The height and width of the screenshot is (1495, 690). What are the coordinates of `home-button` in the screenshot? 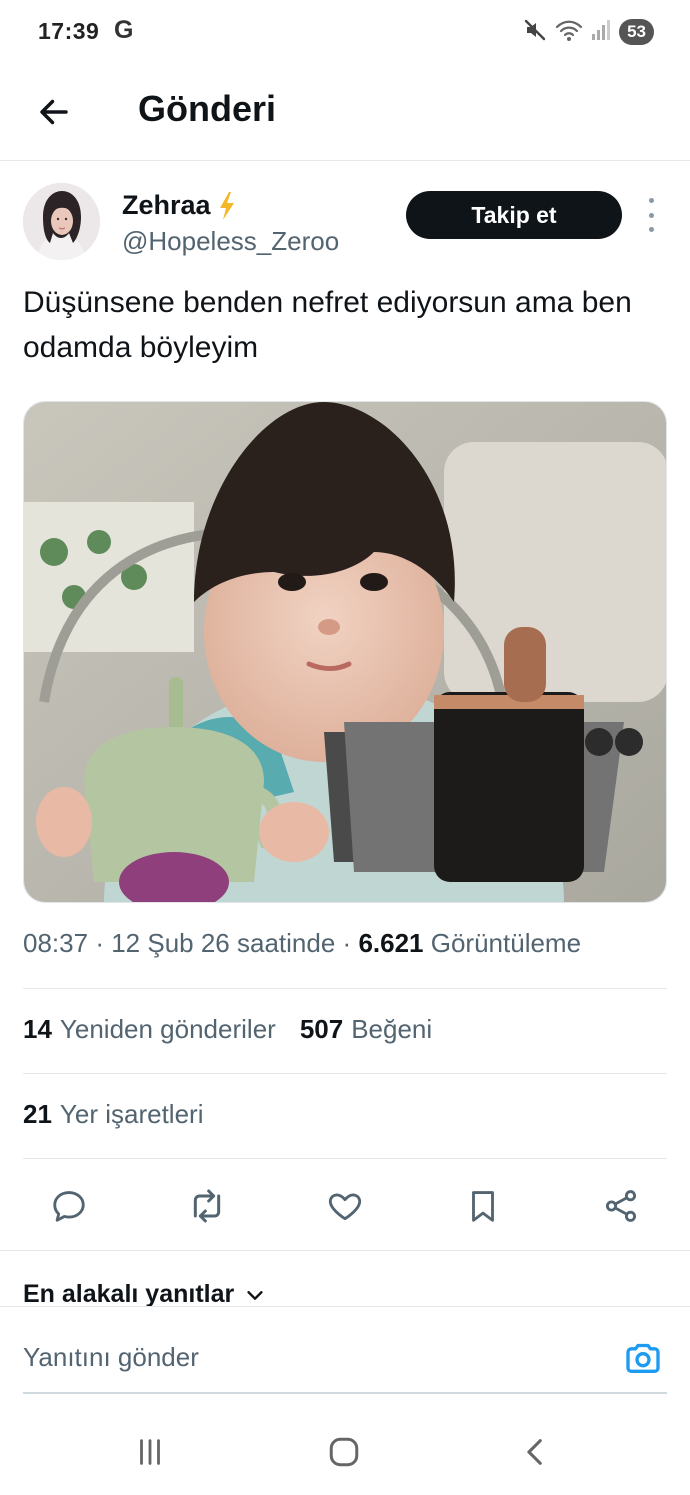 It's located at (344, 1452).